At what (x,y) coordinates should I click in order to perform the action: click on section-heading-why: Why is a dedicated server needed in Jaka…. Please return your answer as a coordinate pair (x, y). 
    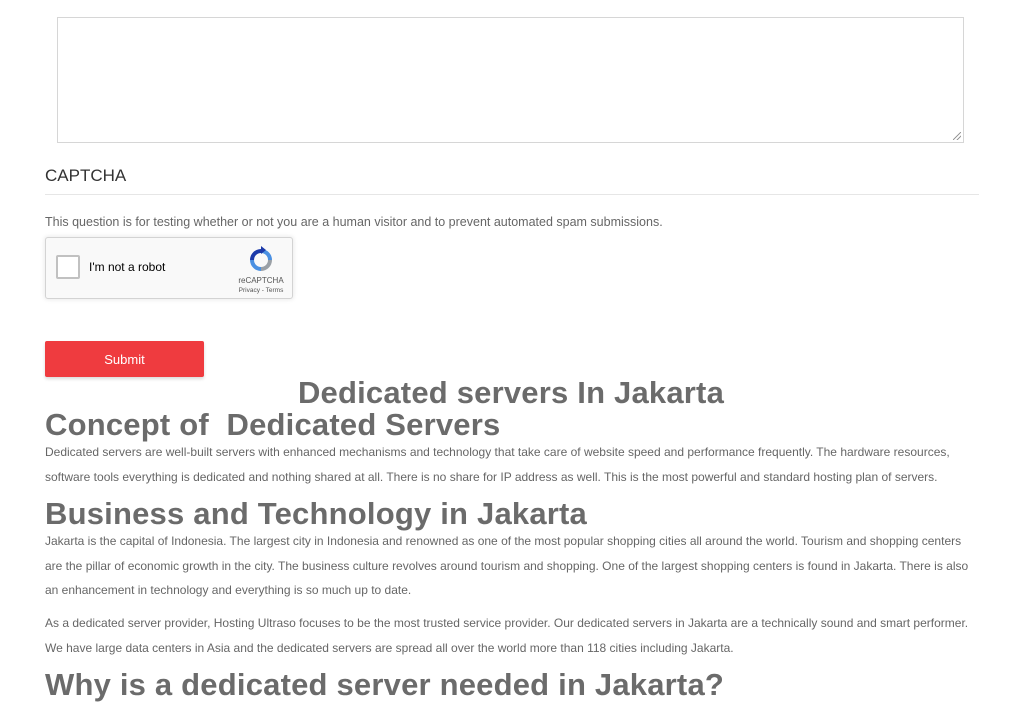
    Looking at the image, I should click on (385, 684).